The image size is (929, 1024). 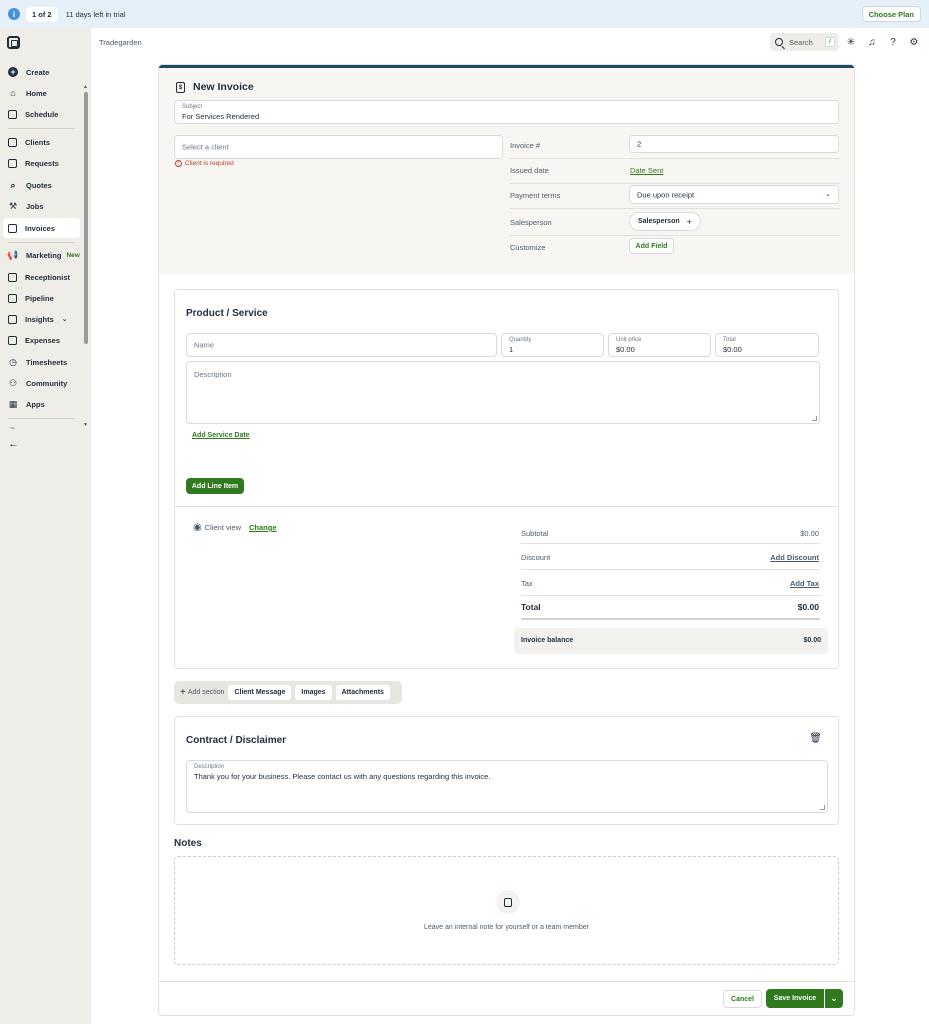 What do you see at coordinates (666, 194) in the screenshot?
I see `payment-terms-value: Due upon receipt` at bounding box center [666, 194].